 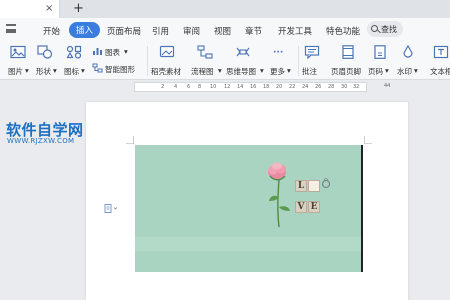 I want to click on header-footer-icon, so click(x=348, y=52).